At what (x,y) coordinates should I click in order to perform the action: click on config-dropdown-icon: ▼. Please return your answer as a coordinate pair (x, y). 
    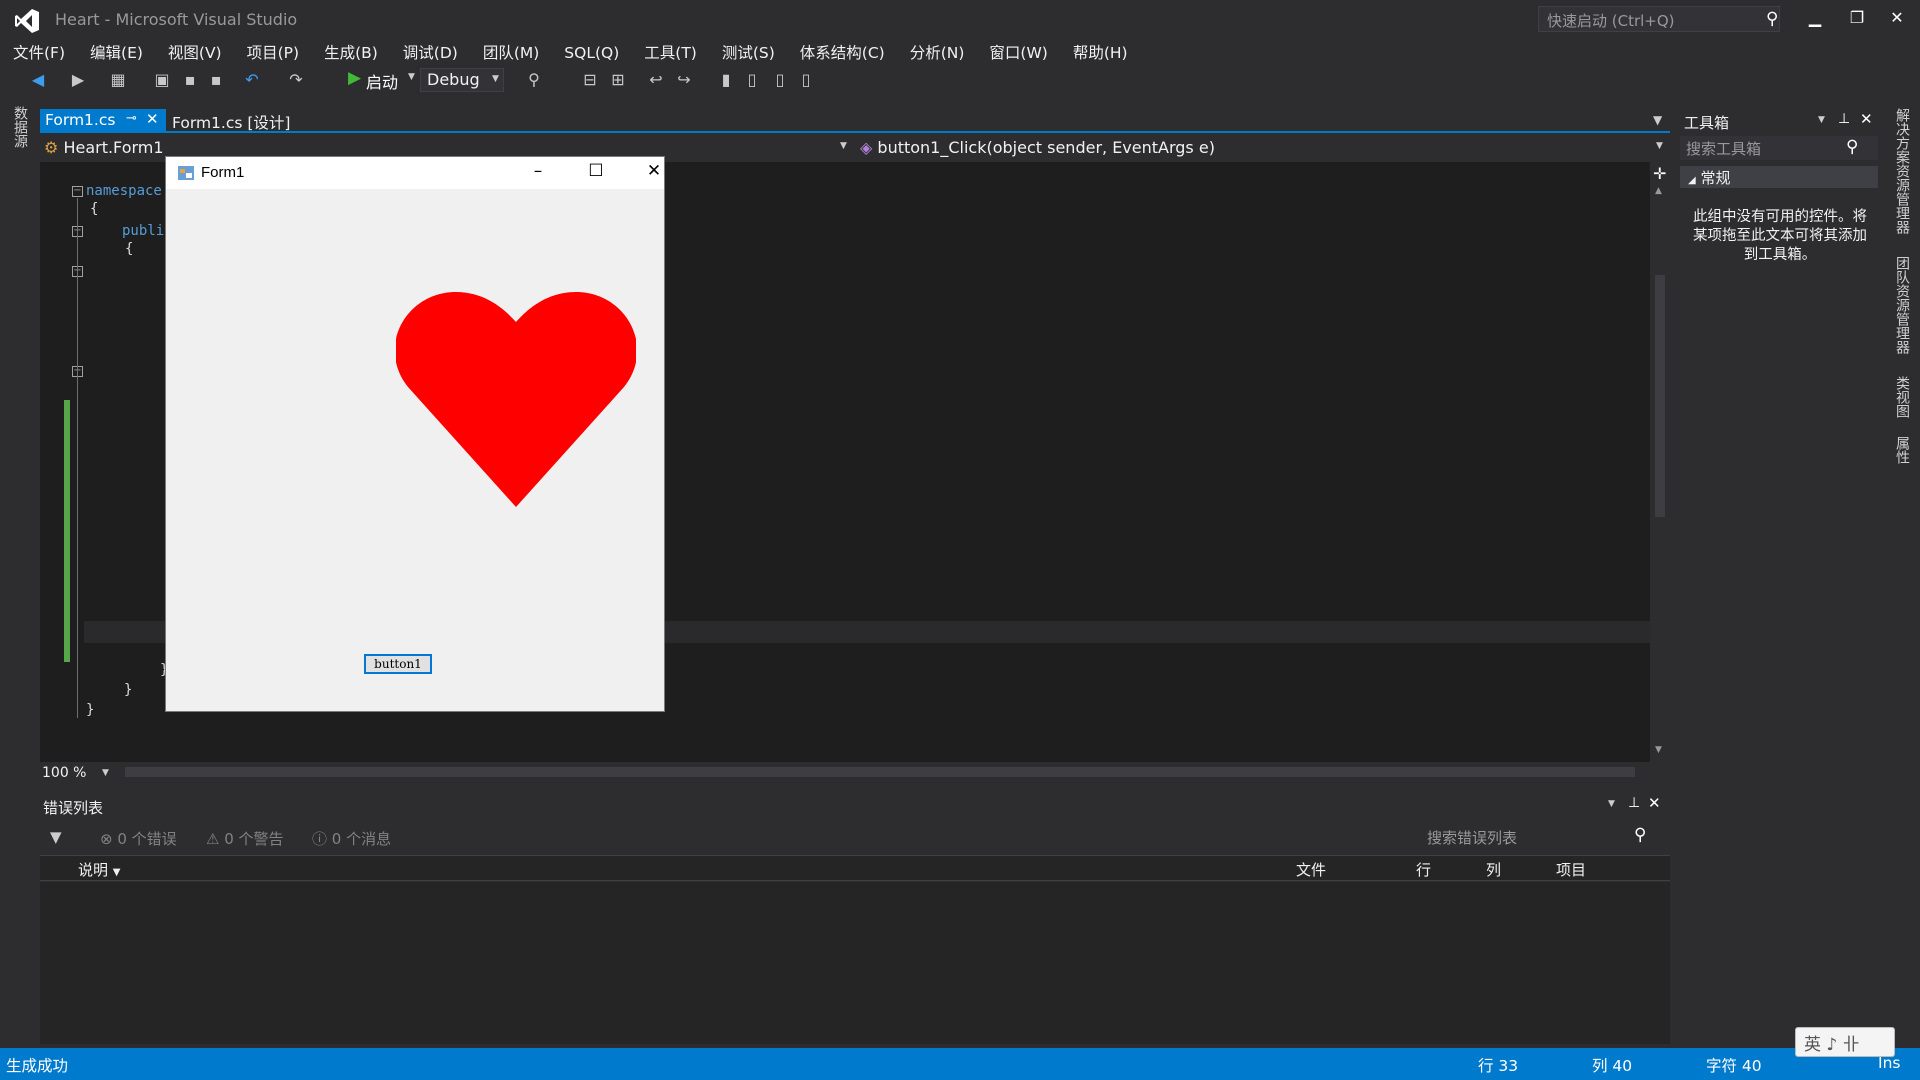
    Looking at the image, I should click on (495, 79).